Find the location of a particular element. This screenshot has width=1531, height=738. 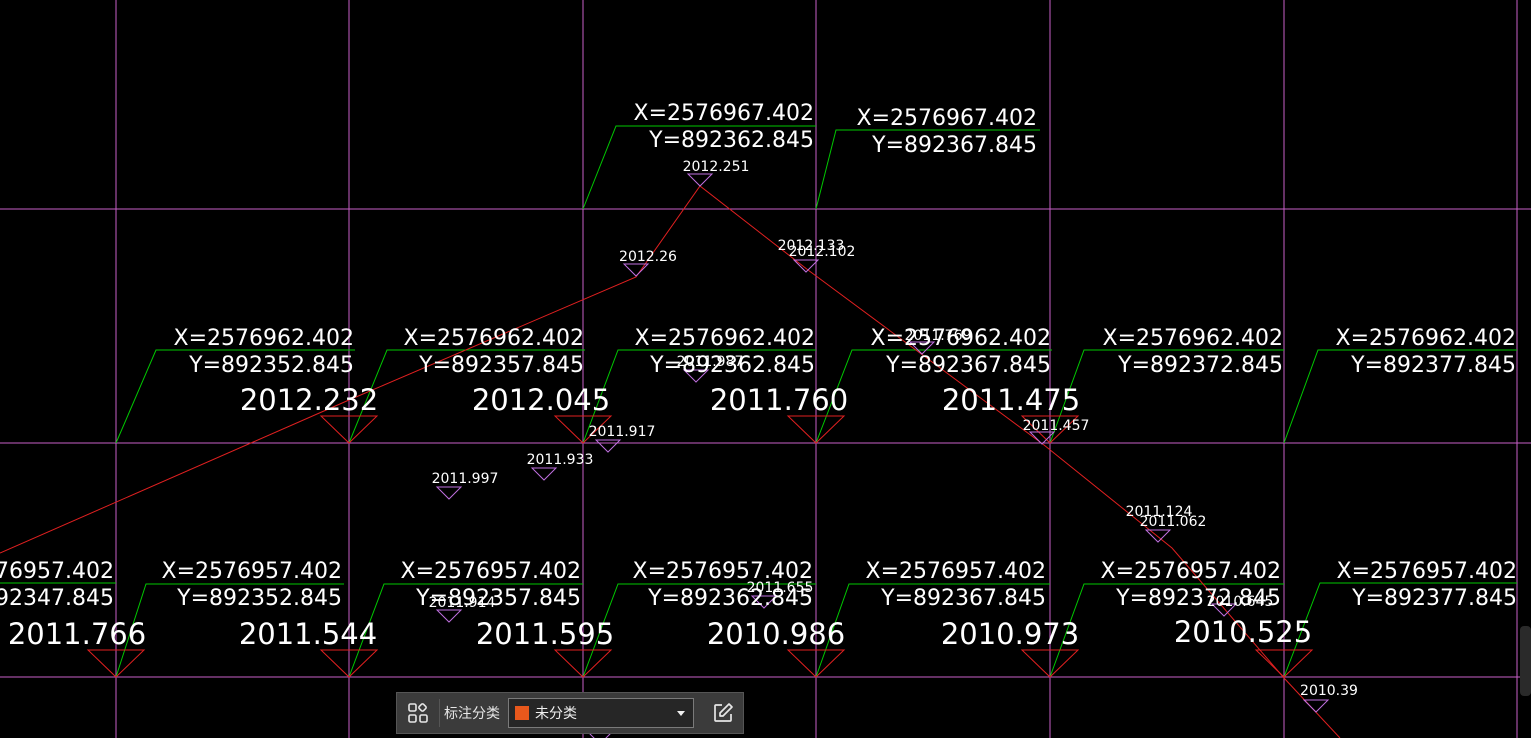

elevation-label: 2011.475 is located at coordinates (1011, 400).